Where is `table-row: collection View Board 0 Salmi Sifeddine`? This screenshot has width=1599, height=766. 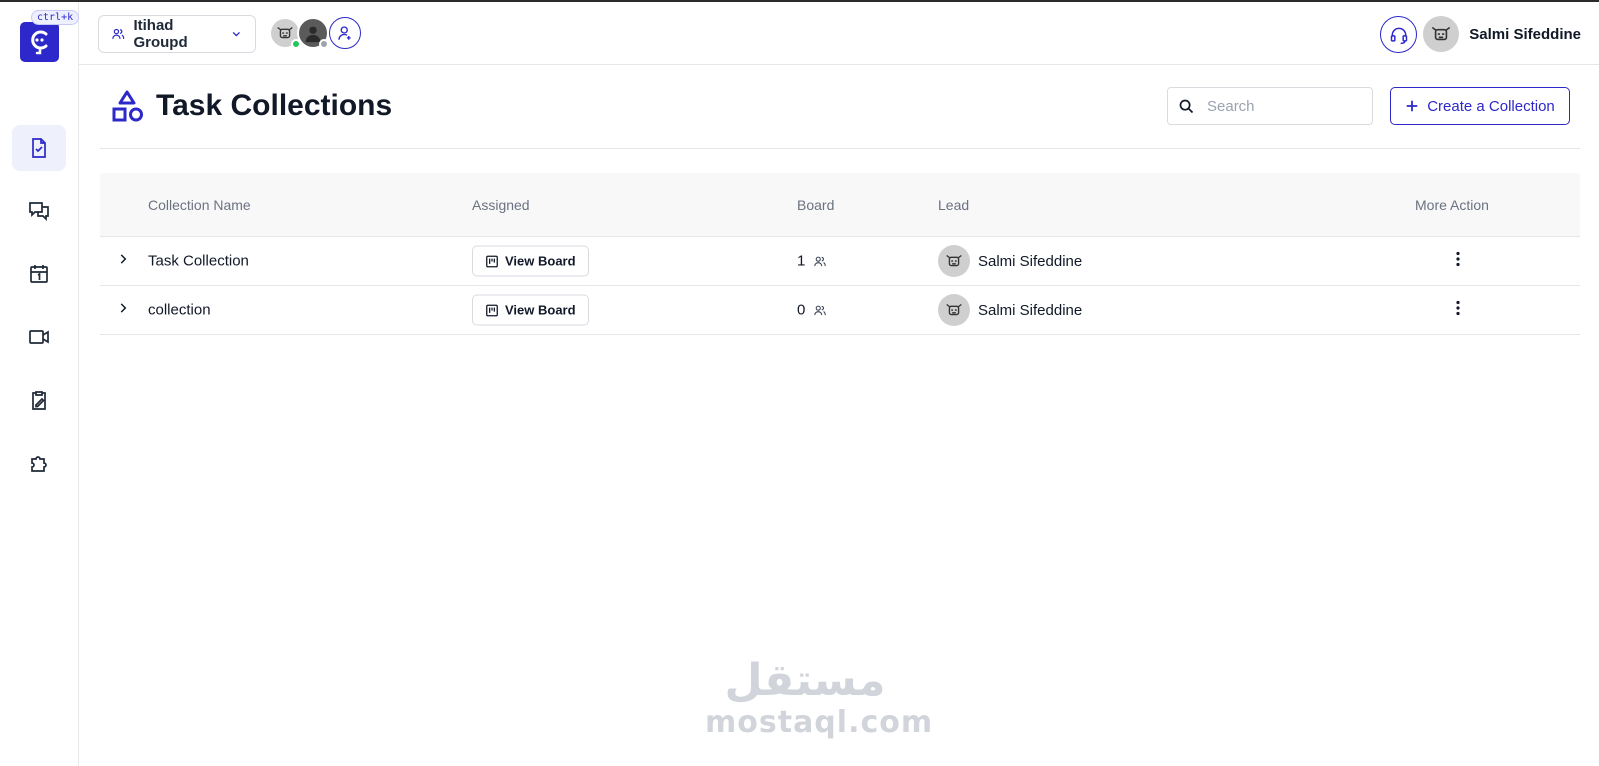 table-row: collection View Board 0 Salmi Sifeddine is located at coordinates (840, 310).